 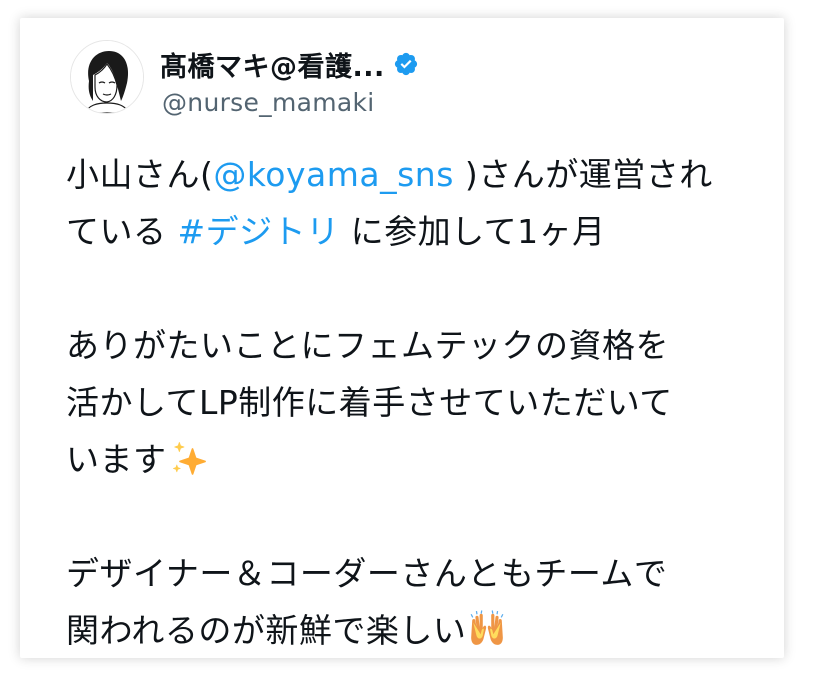 I want to click on text-segment: 小山さん(, so click(x=140, y=174).